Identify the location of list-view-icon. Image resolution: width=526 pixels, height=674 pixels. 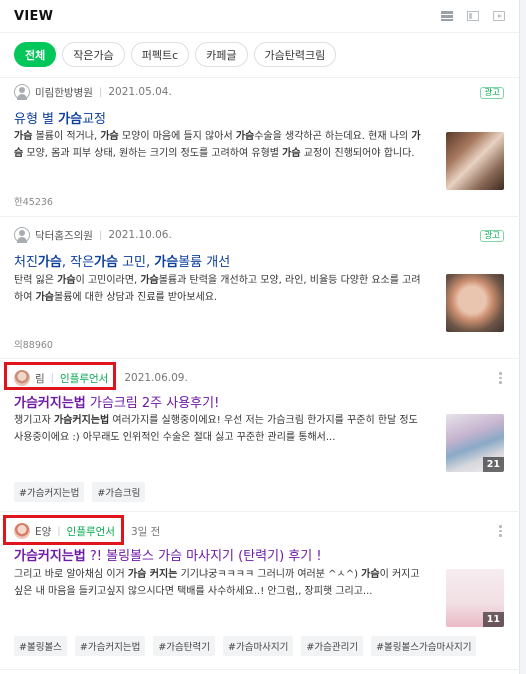
(447, 16).